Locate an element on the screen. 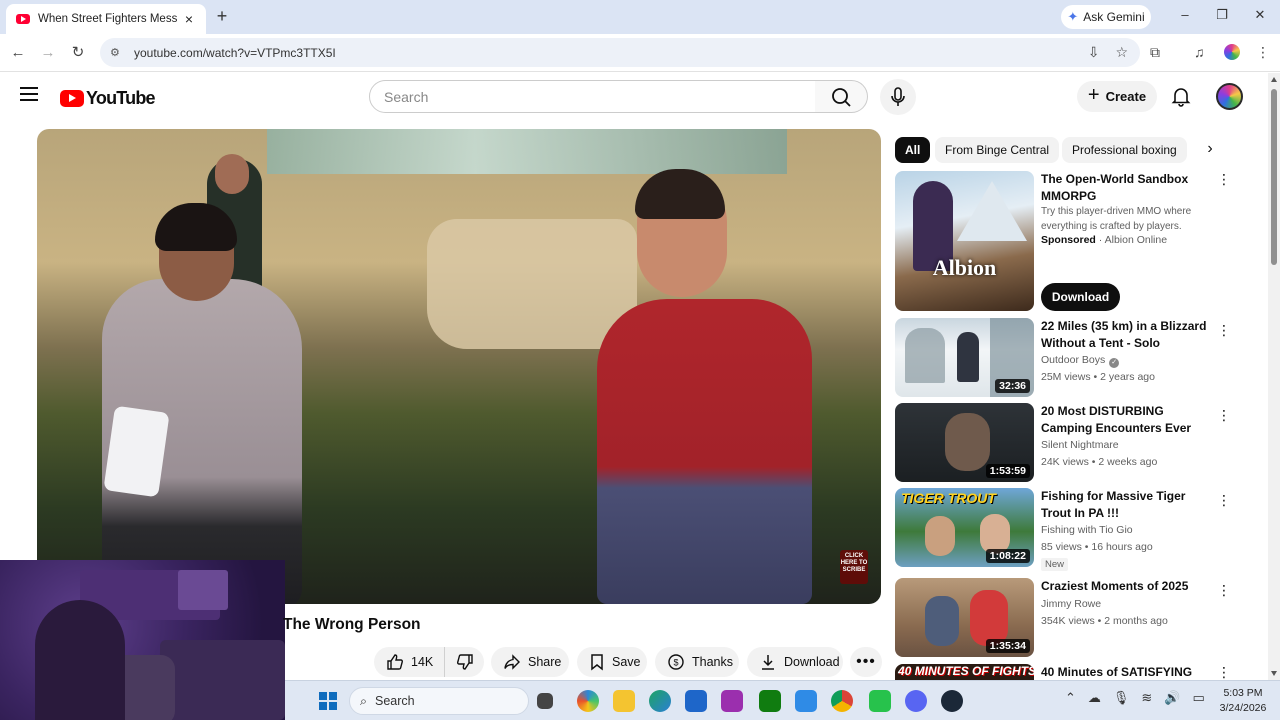 The height and width of the screenshot is (720, 1280). xbox-icon is located at coordinates (770, 701).